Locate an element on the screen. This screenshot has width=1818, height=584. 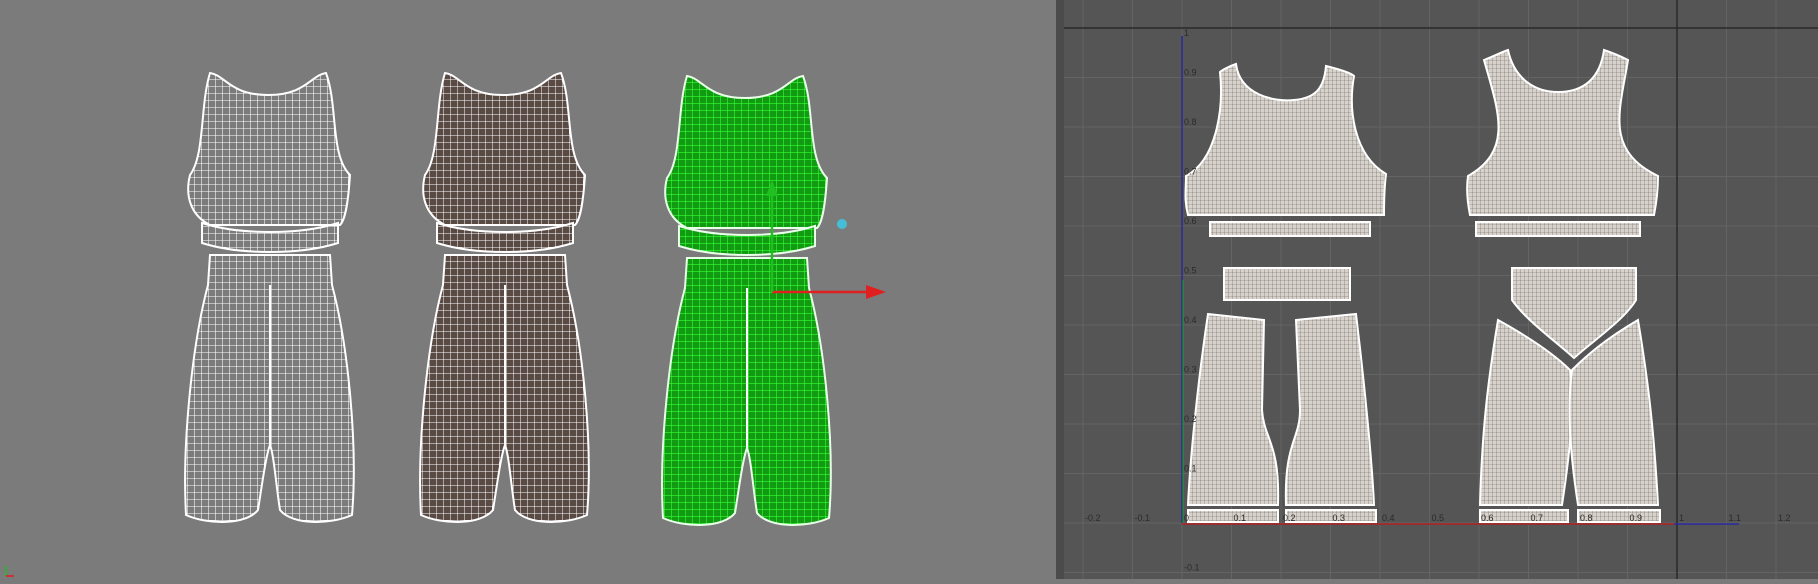
x-tick-label: -0.1 is located at coordinates (1143, 518).